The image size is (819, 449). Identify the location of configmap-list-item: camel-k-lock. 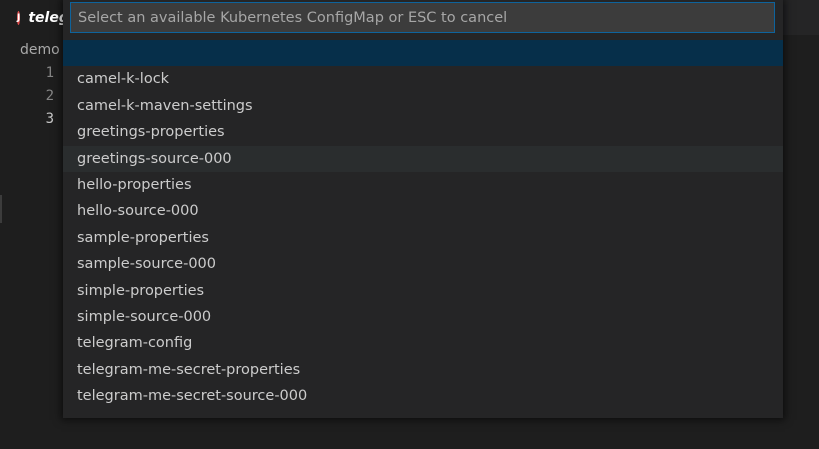
(423, 79).